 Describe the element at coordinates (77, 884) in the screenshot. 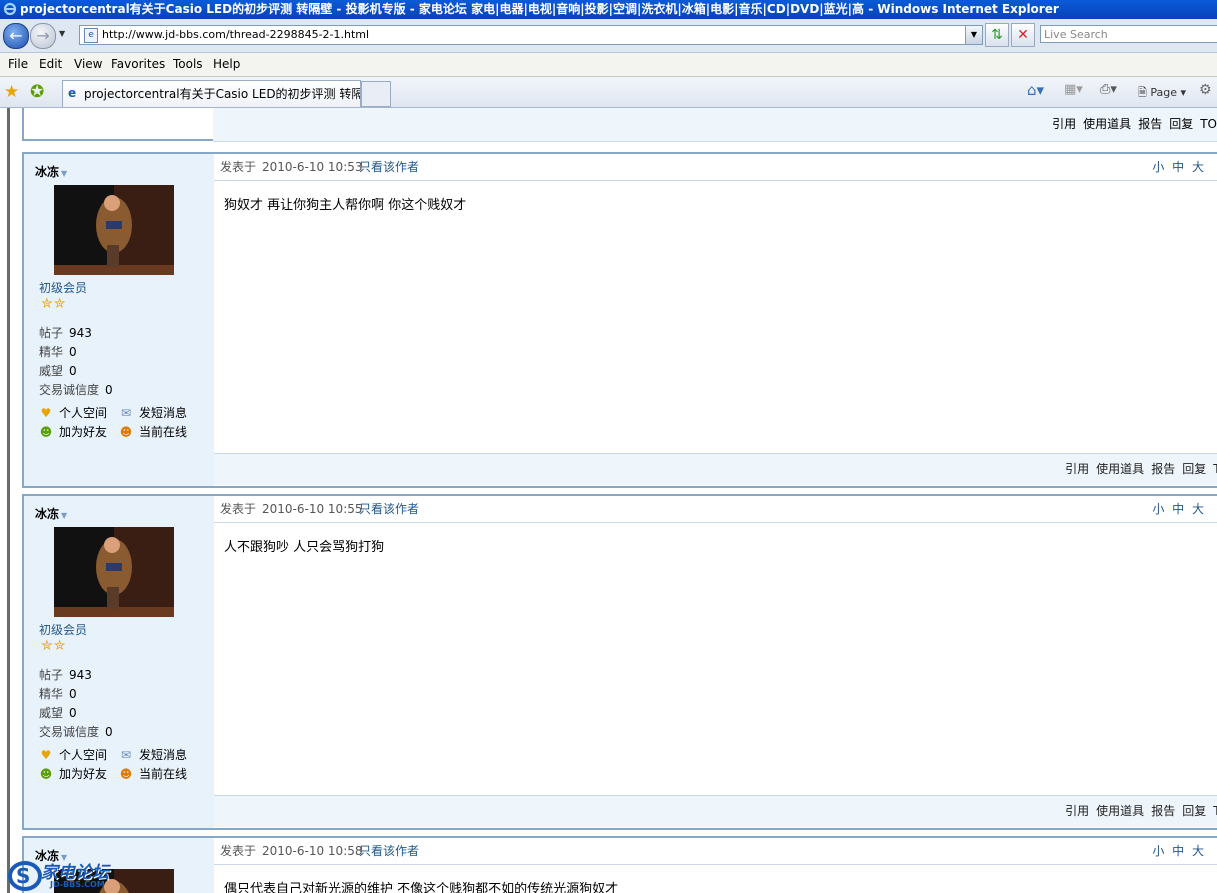

I see `logo-subtext: JD-BBS.COM` at that location.